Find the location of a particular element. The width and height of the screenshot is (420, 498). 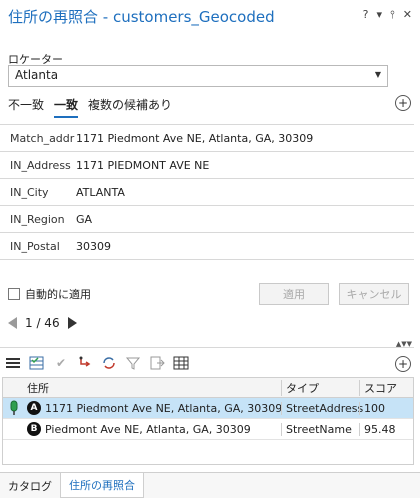

candidate-badge: A is located at coordinates (34, 408).